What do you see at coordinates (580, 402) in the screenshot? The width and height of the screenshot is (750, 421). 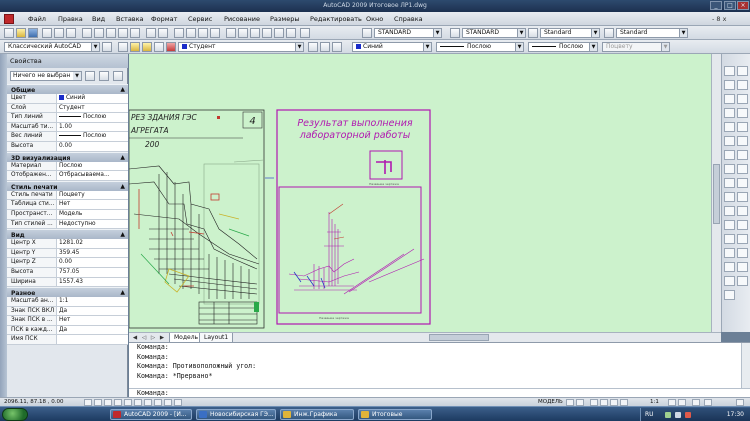 I see `quick-view-drawings-icon` at bounding box center [580, 402].